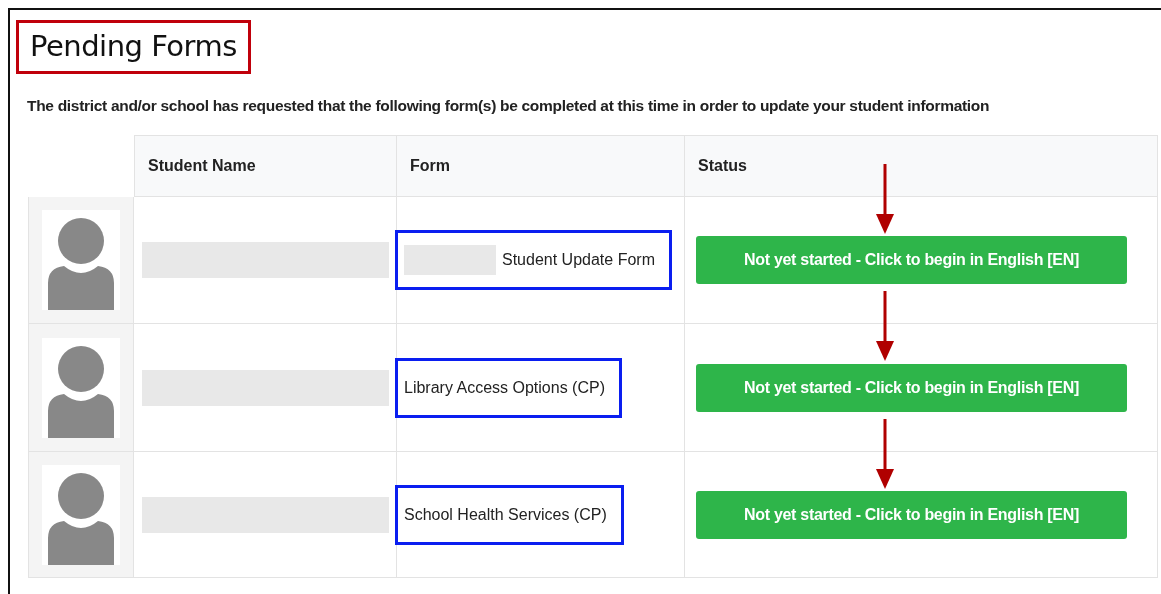  I want to click on form-name: Student Update Form, so click(578, 260).